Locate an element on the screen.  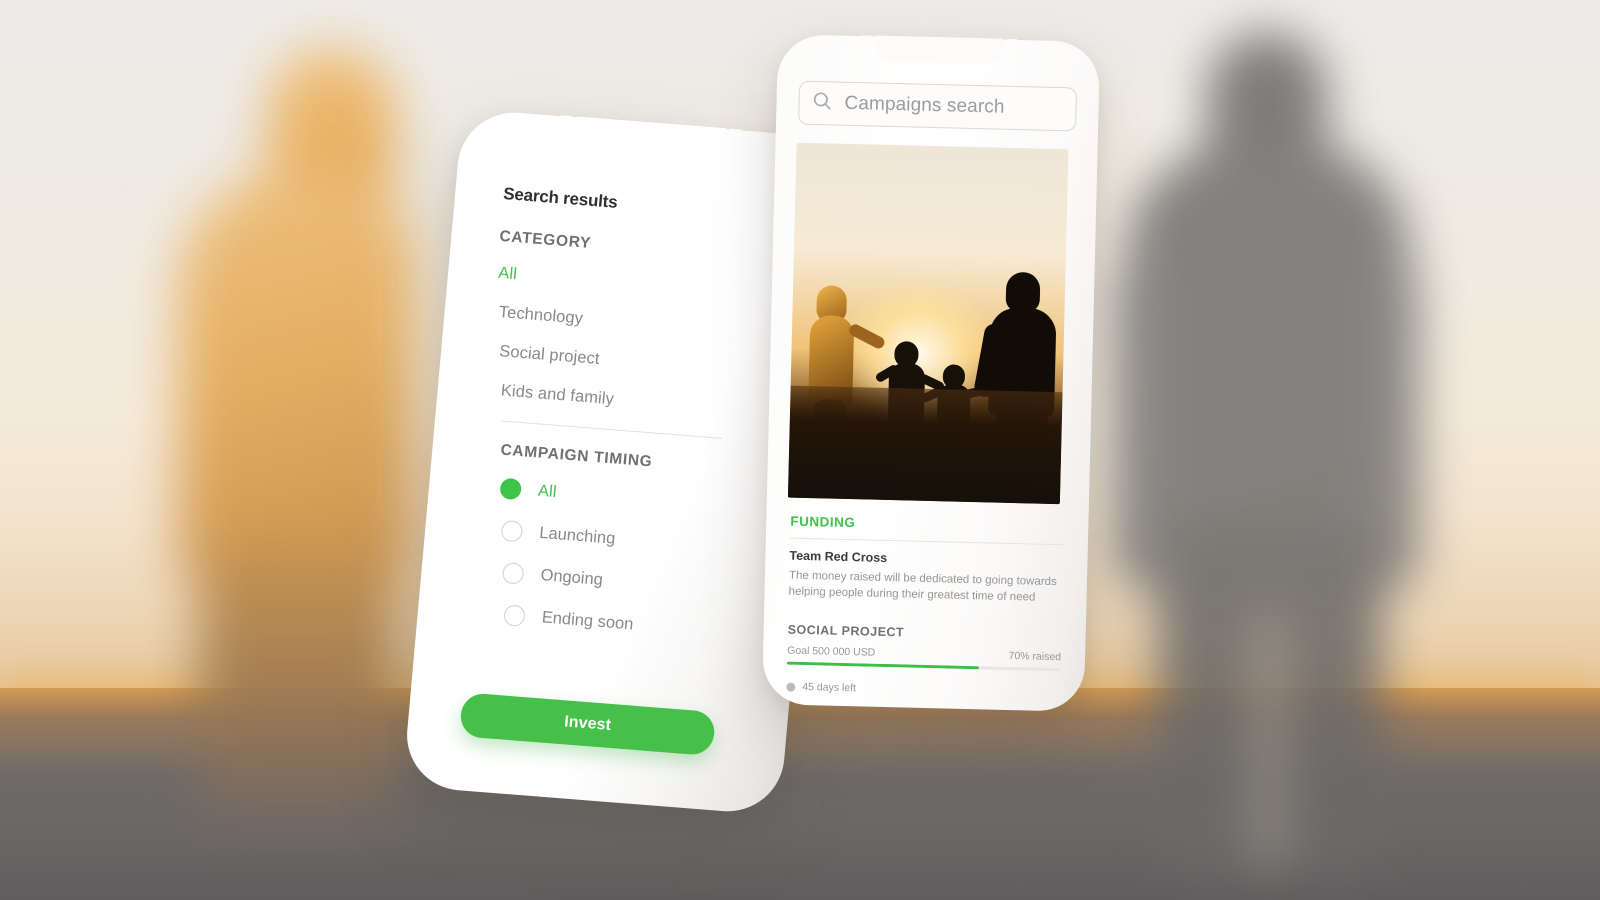
page-title: Search results is located at coordinates (560, 197).